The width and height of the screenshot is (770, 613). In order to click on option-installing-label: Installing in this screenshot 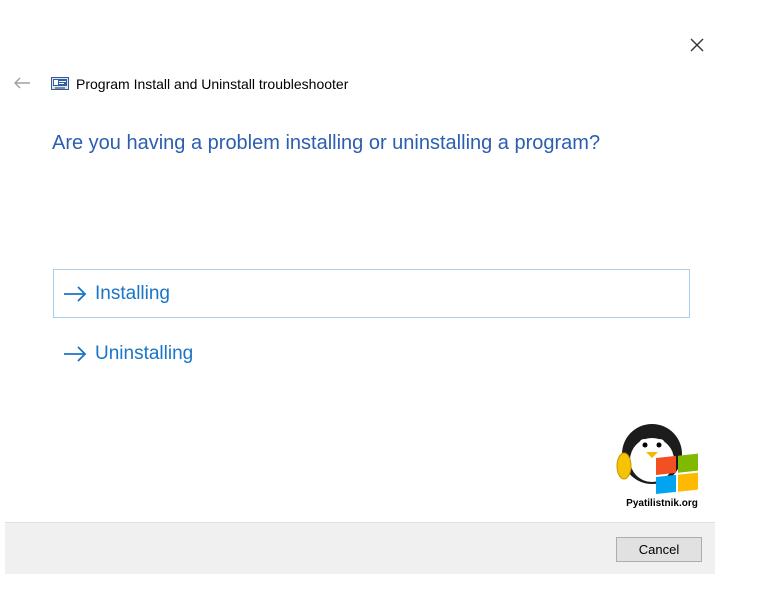, I will do `click(132, 293)`.